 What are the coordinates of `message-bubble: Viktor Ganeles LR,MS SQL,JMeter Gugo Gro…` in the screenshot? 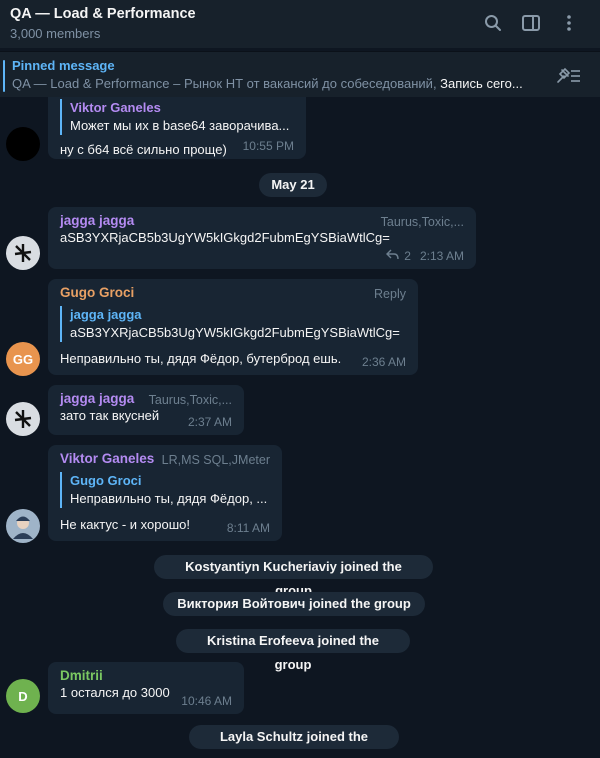 It's located at (165, 493).